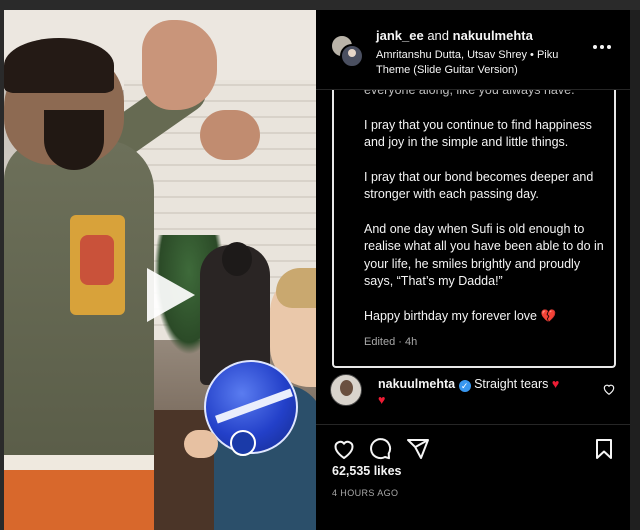 This screenshot has width=640, height=530. What do you see at coordinates (391, 342) in the screenshot?
I see `edited-label: Edited · 4h` at bounding box center [391, 342].